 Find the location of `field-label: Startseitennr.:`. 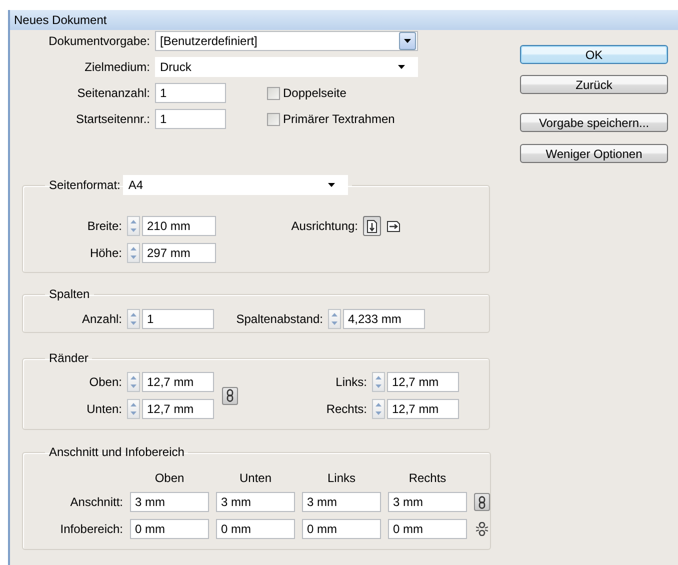

field-label: Startseitennr.: is located at coordinates (113, 119).